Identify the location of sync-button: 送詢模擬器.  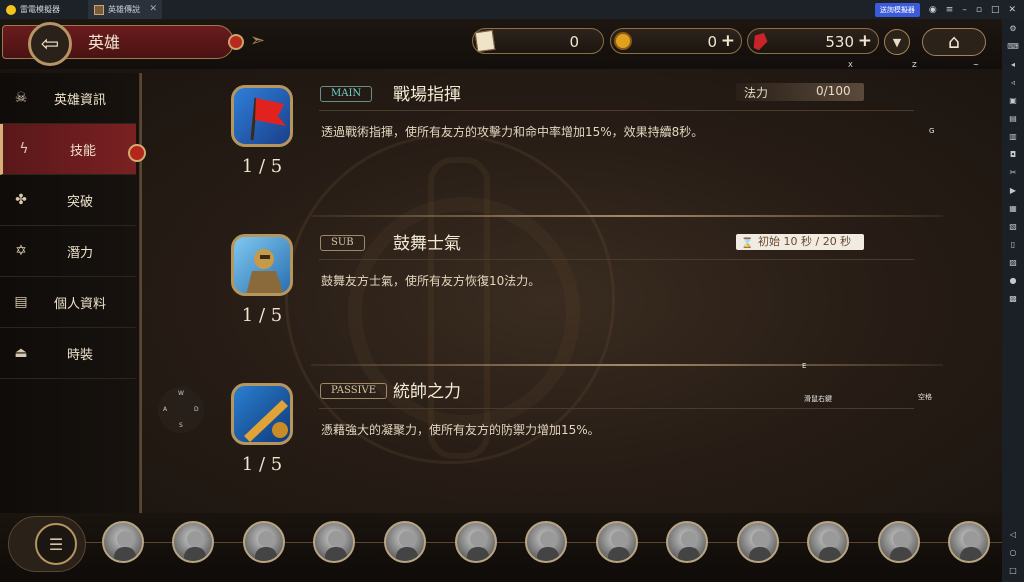
(897, 9).